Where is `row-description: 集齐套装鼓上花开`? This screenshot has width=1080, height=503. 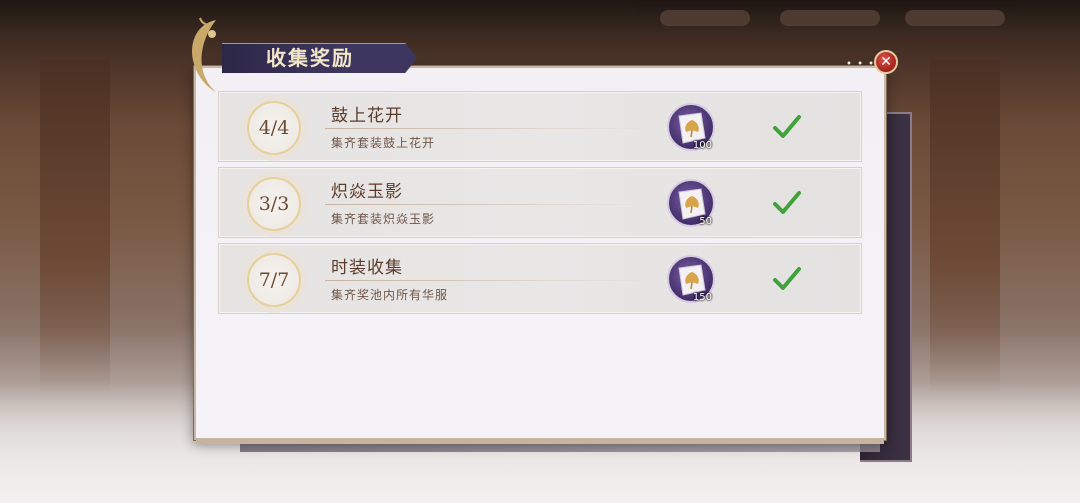 row-description: 集齐套装鼓上花开 is located at coordinates (383, 143).